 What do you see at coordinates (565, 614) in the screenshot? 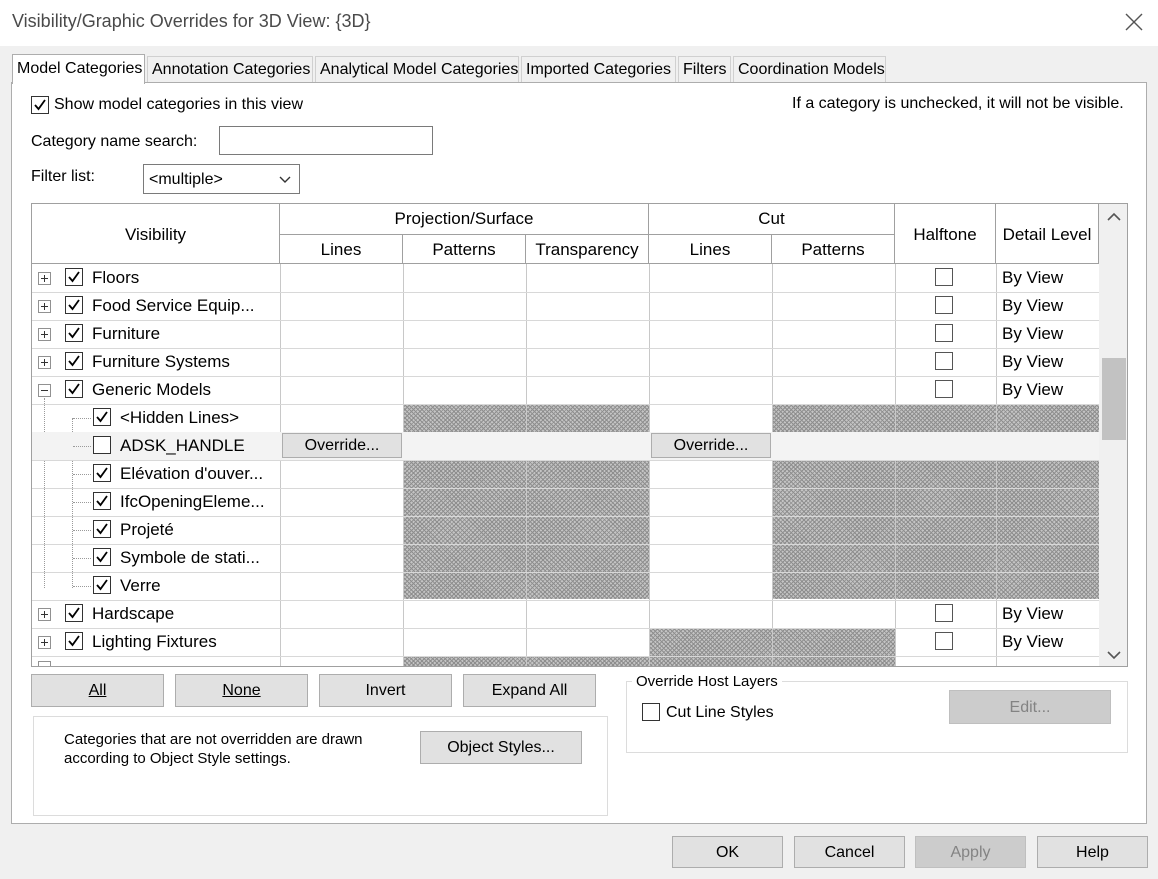
I see `table-row: Hardscape By View` at bounding box center [565, 614].